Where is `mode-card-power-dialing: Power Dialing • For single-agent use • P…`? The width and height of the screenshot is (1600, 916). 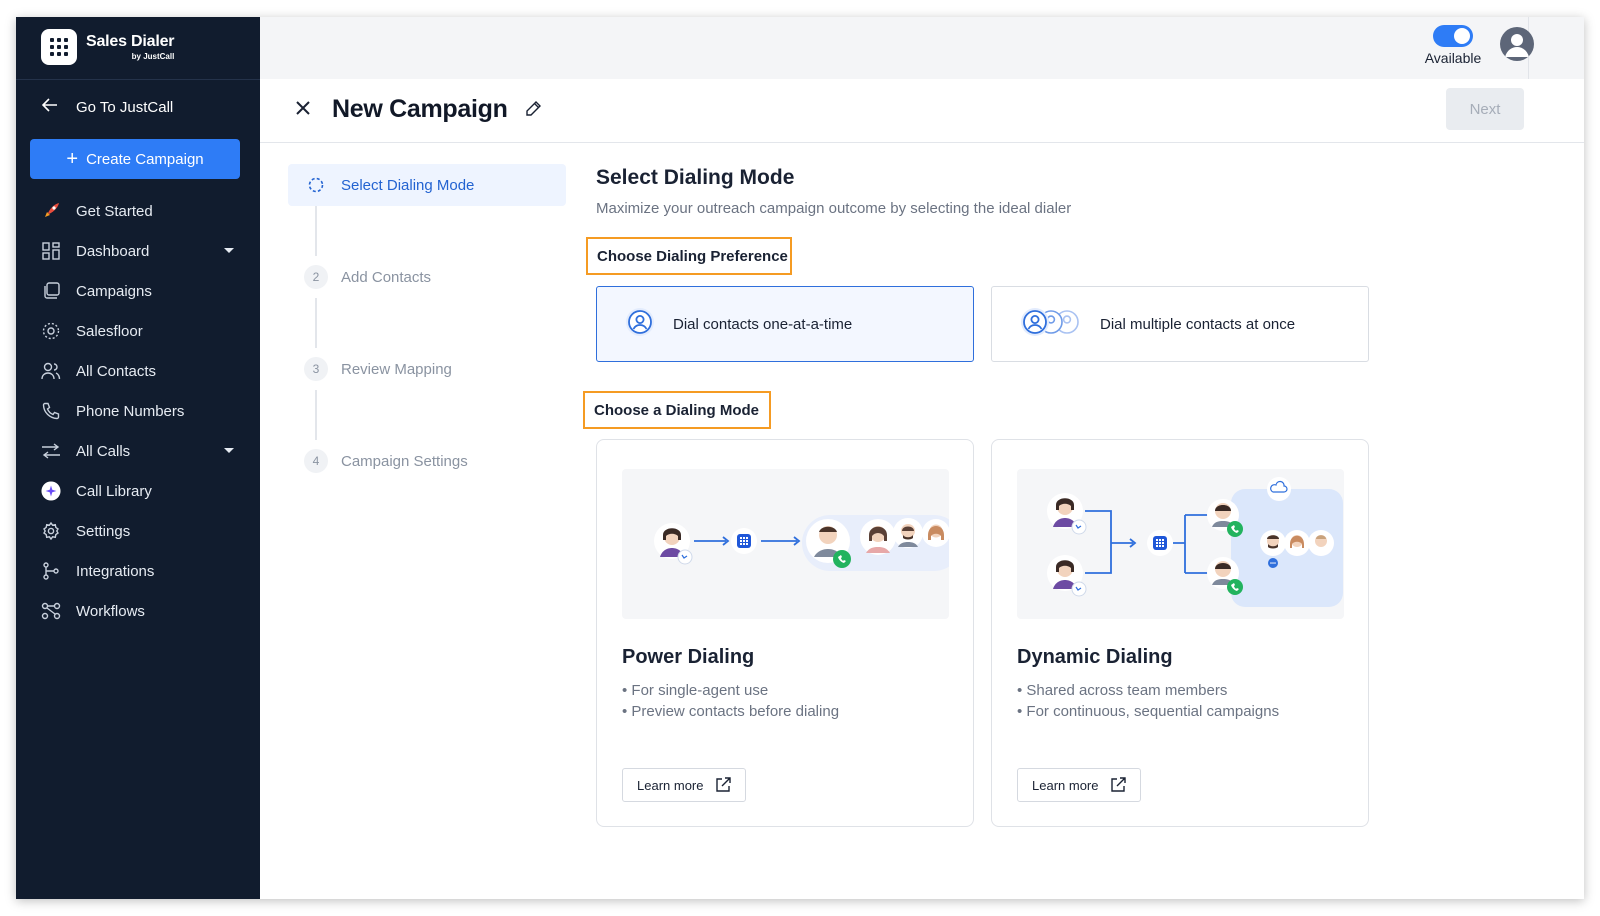
mode-card-power-dialing: Power Dialing • For single-agent use • P… is located at coordinates (785, 633).